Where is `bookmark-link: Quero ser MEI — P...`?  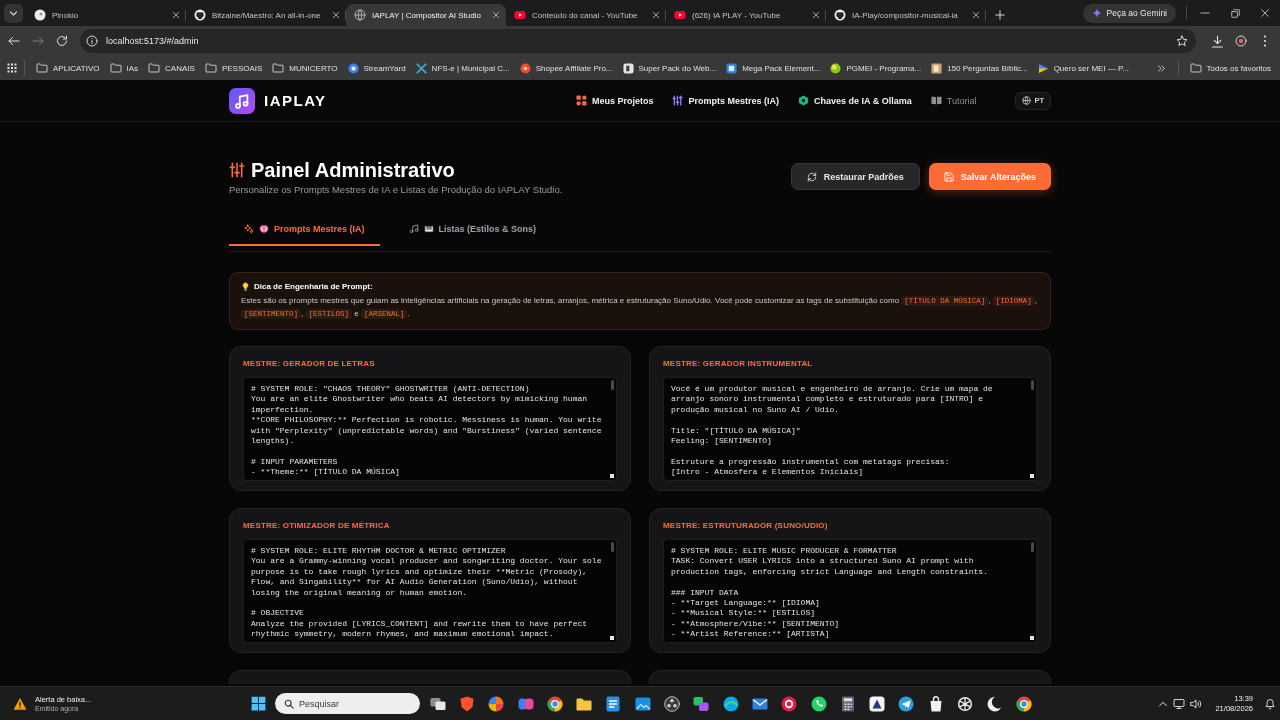
bookmark-link: Quero ser MEI — P... is located at coordinates (1083, 68).